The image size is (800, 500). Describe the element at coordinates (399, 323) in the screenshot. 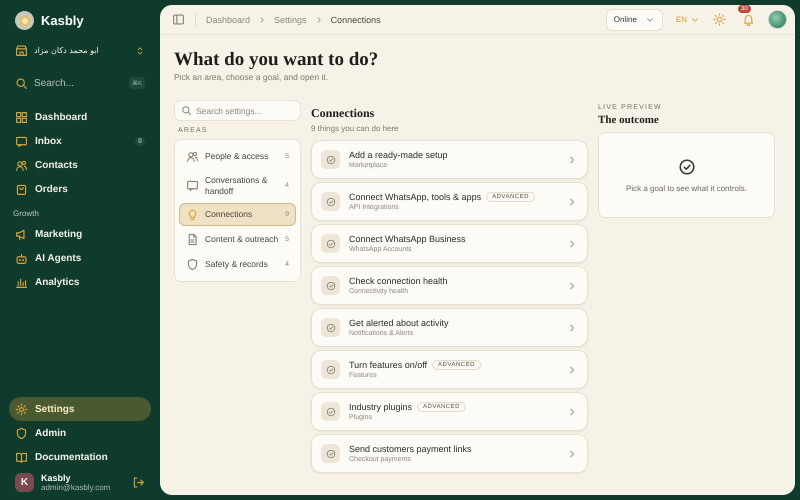

I see `goal-title: Get alerted about activity` at that location.